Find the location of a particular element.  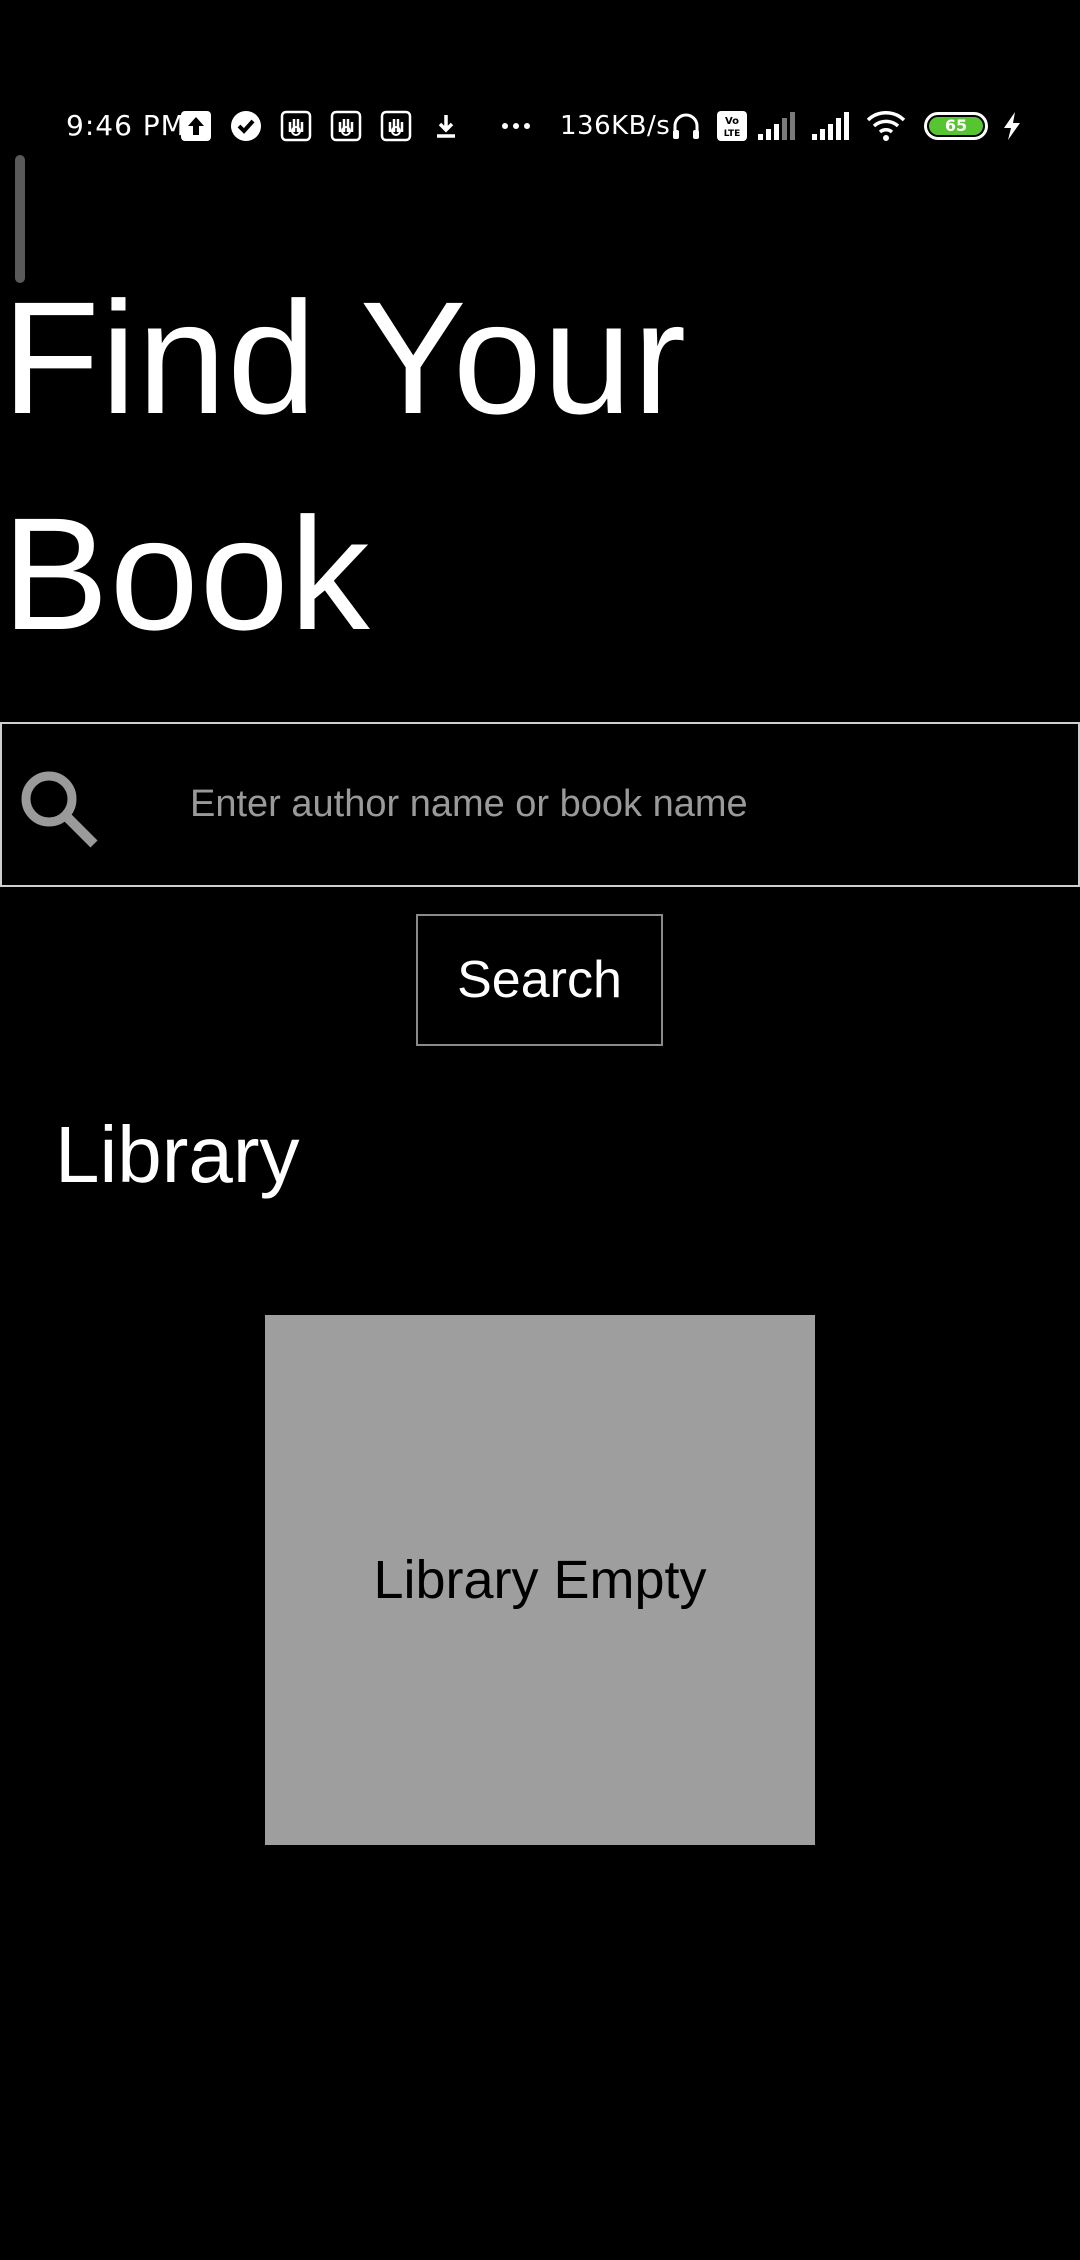

charging-icon is located at coordinates (1012, 126).